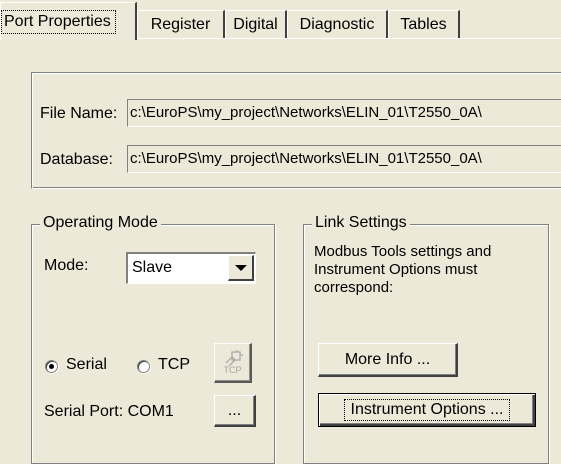 This screenshot has height=464, width=561. I want to click on chevron-down-icon, so click(240, 267).